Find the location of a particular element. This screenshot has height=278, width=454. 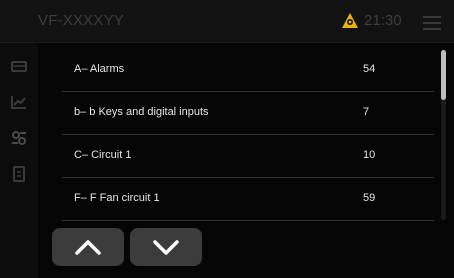

hamburger-menu-icon is located at coordinates (432, 23).